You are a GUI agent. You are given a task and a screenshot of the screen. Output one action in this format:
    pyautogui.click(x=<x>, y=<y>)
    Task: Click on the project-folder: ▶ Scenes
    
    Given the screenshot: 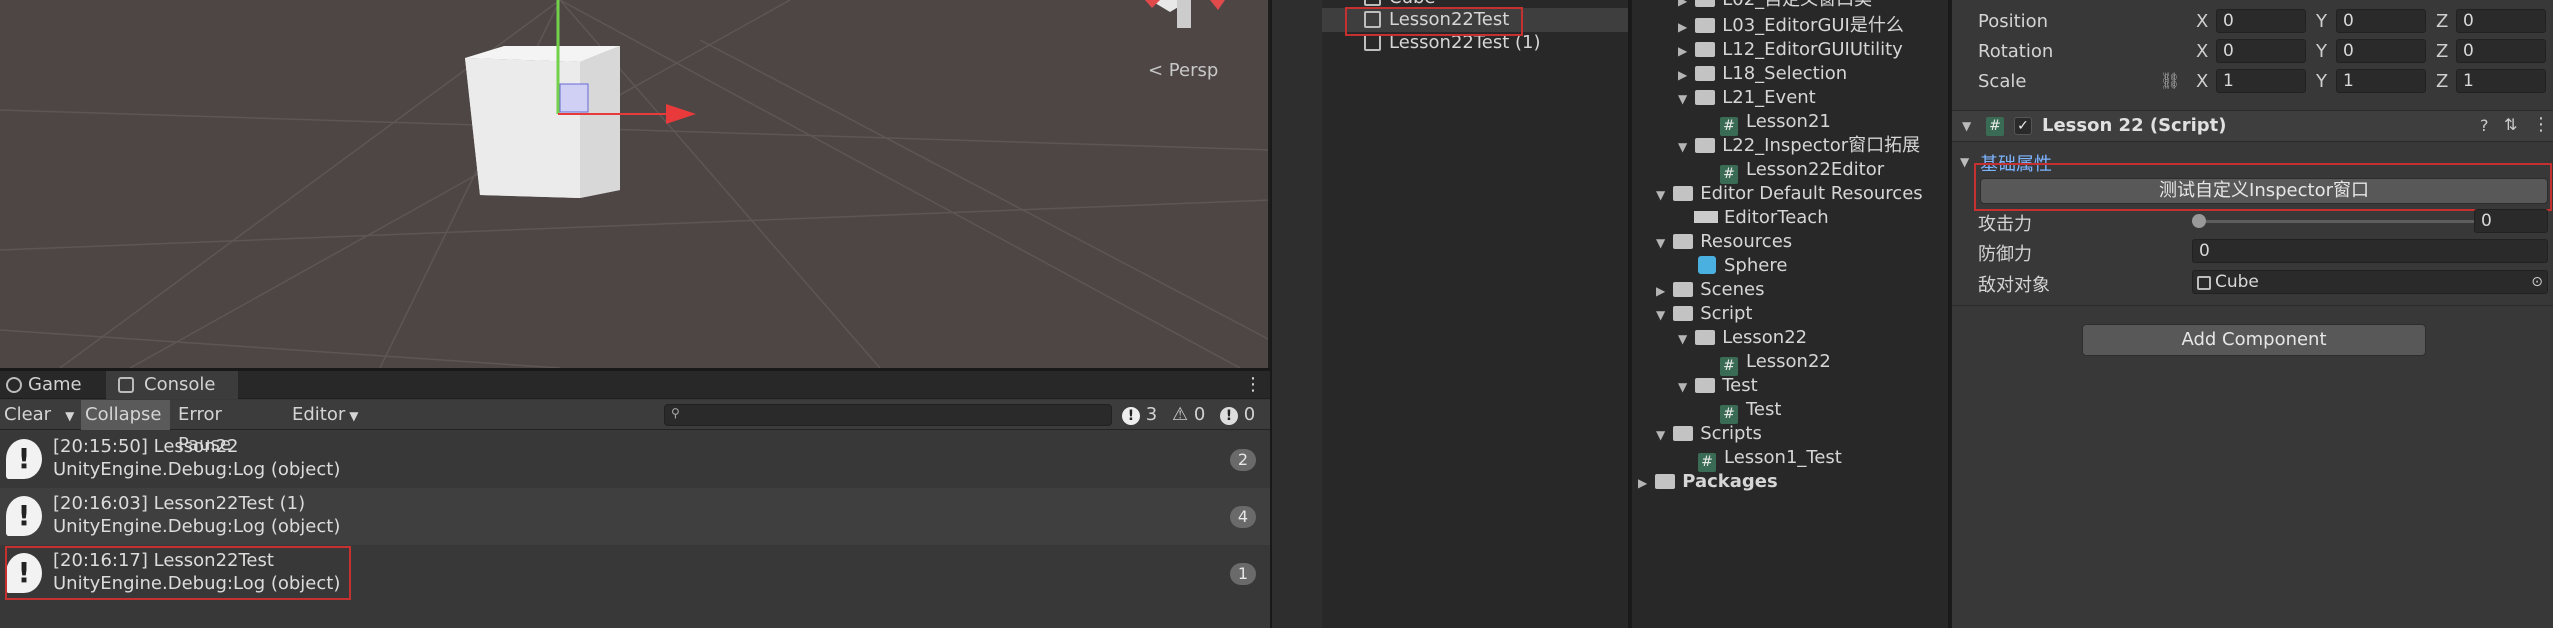 What is the action you would take?
    pyautogui.click(x=1710, y=290)
    